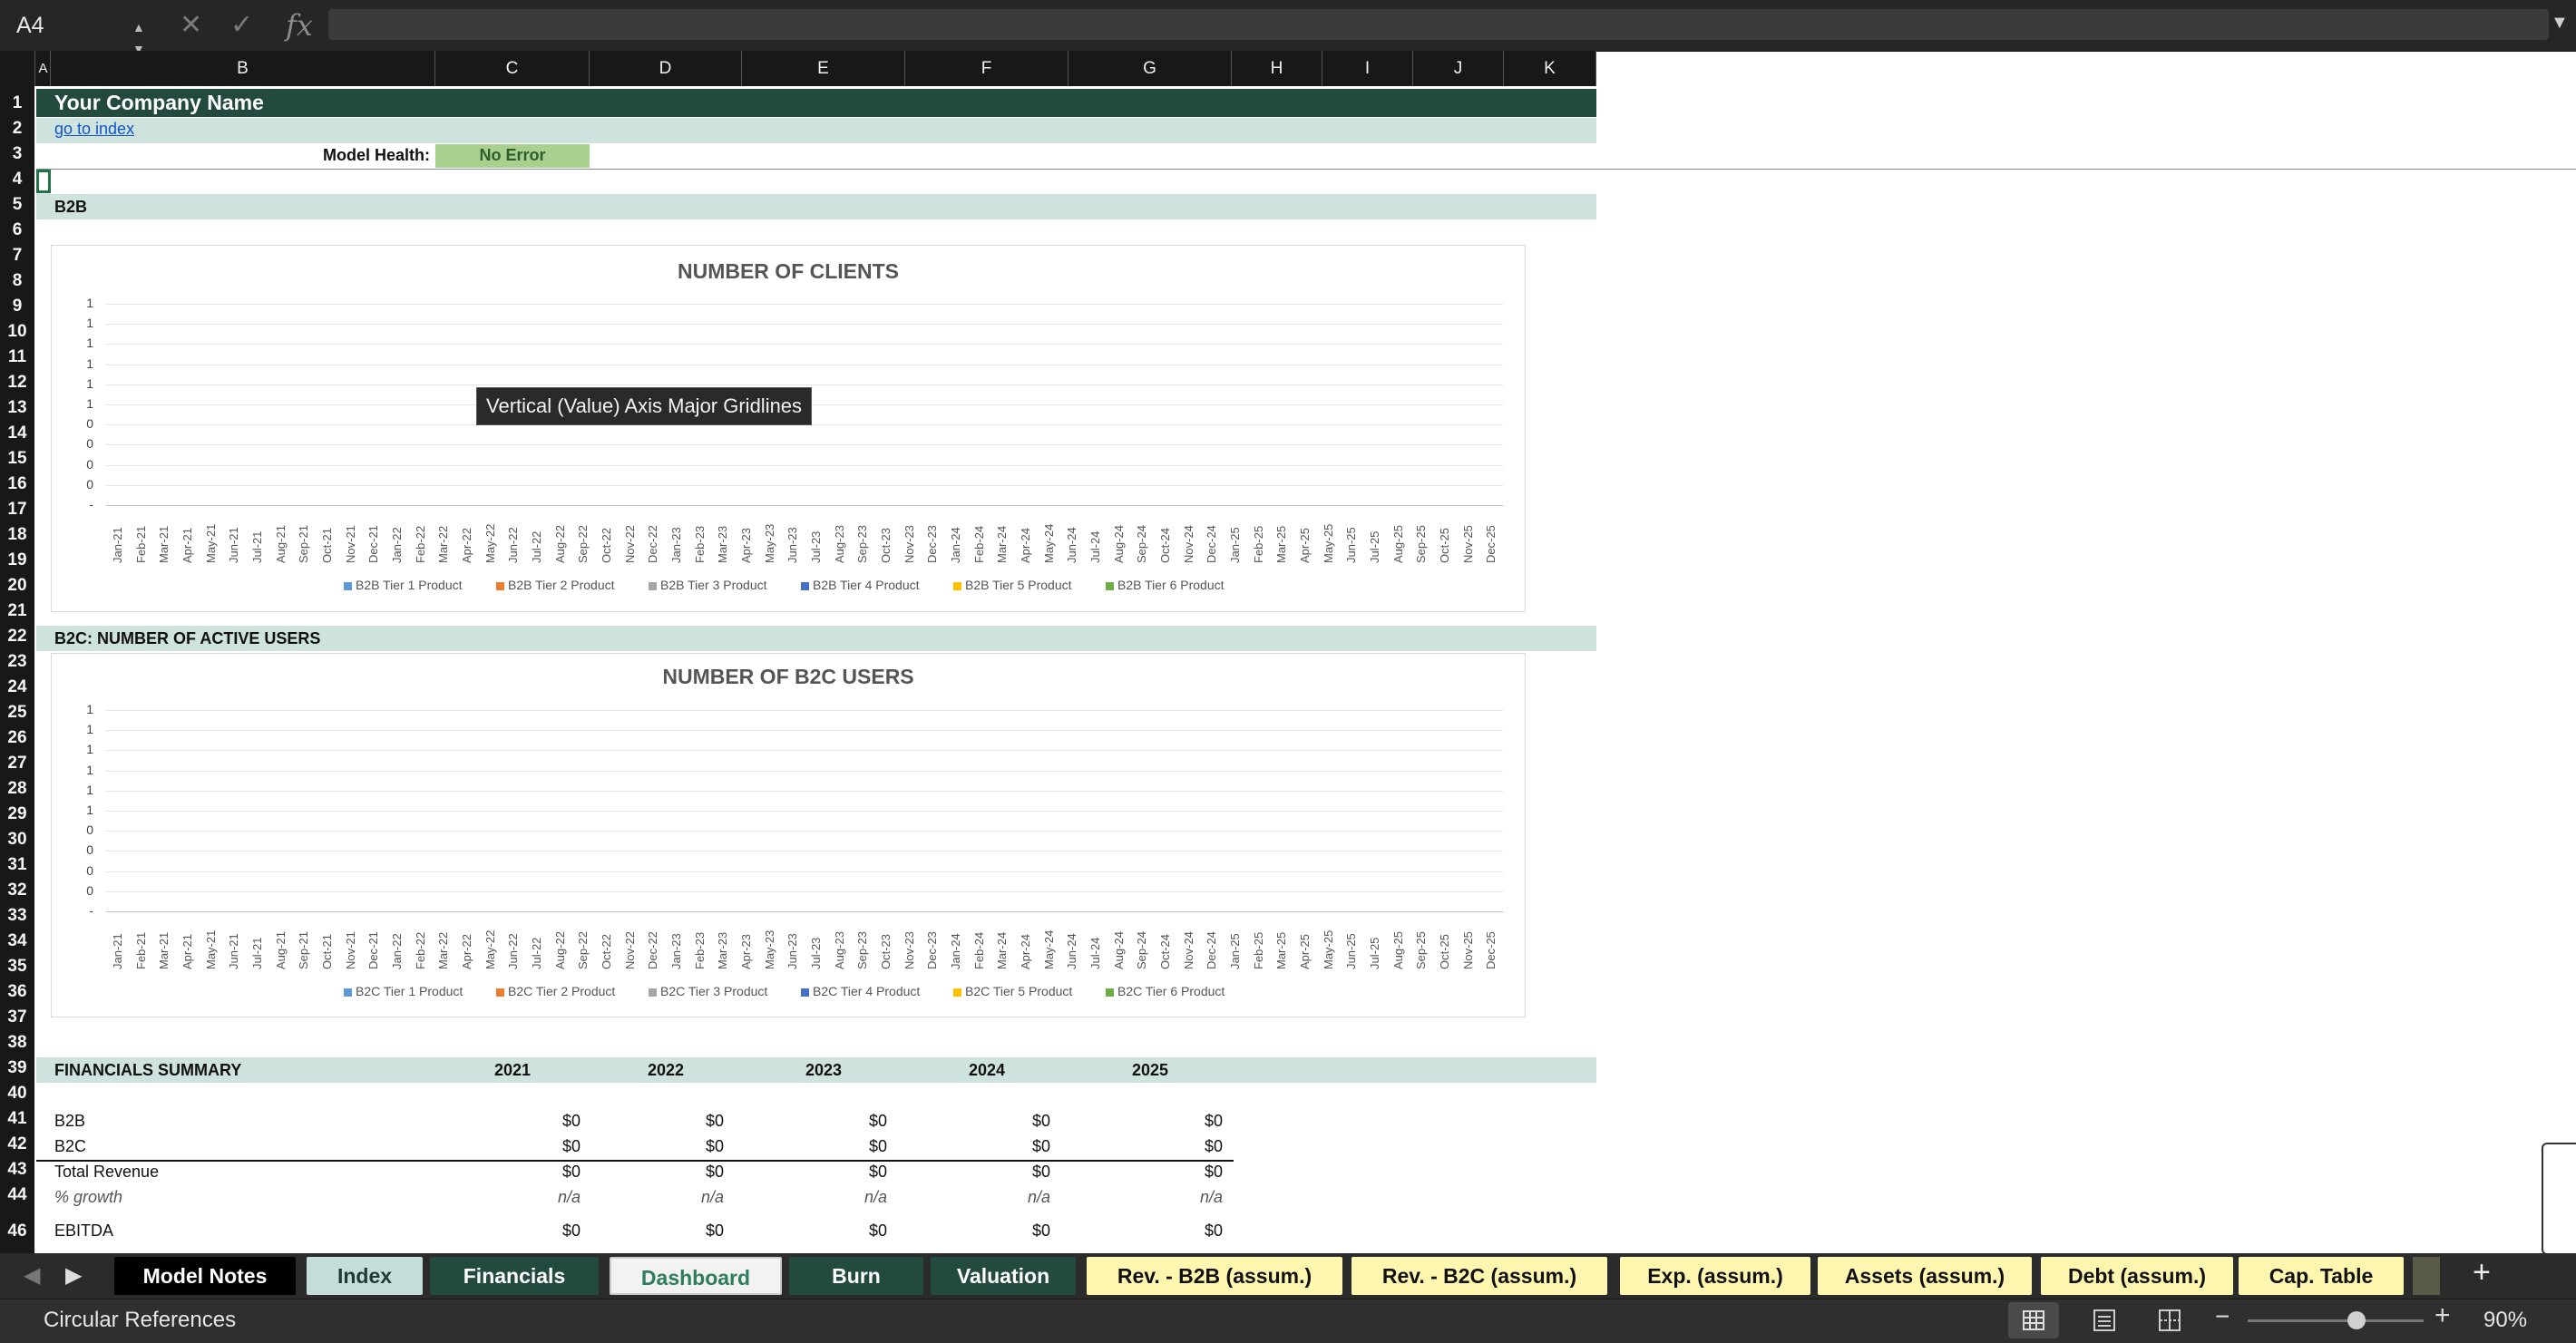 This screenshot has height=1343, width=2576. I want to click on tab-model-notes: Model Notes, so click(205, 1276).